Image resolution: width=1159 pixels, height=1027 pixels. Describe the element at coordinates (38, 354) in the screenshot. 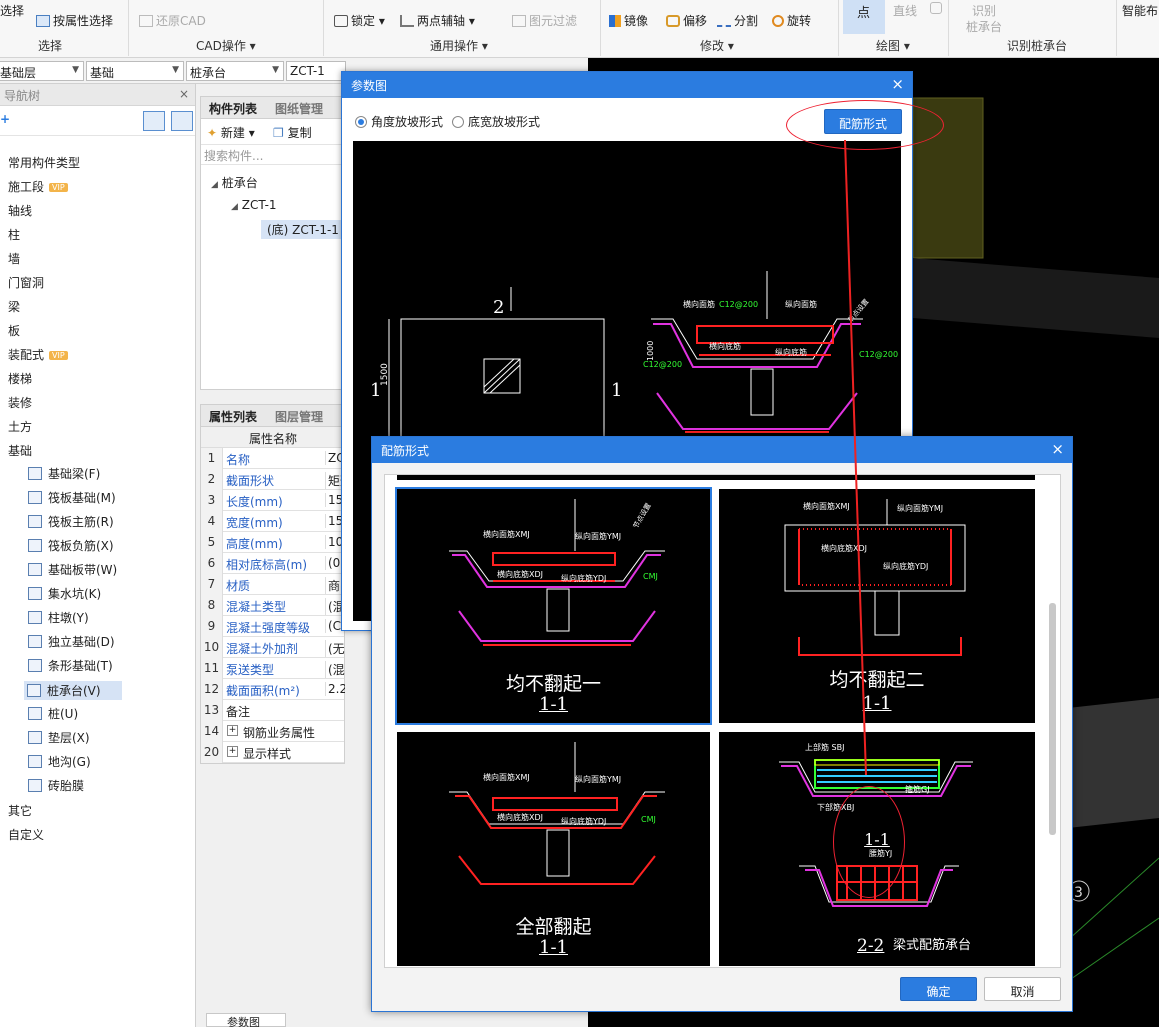

I see `nav-item: 装配式 VIP` at that location.